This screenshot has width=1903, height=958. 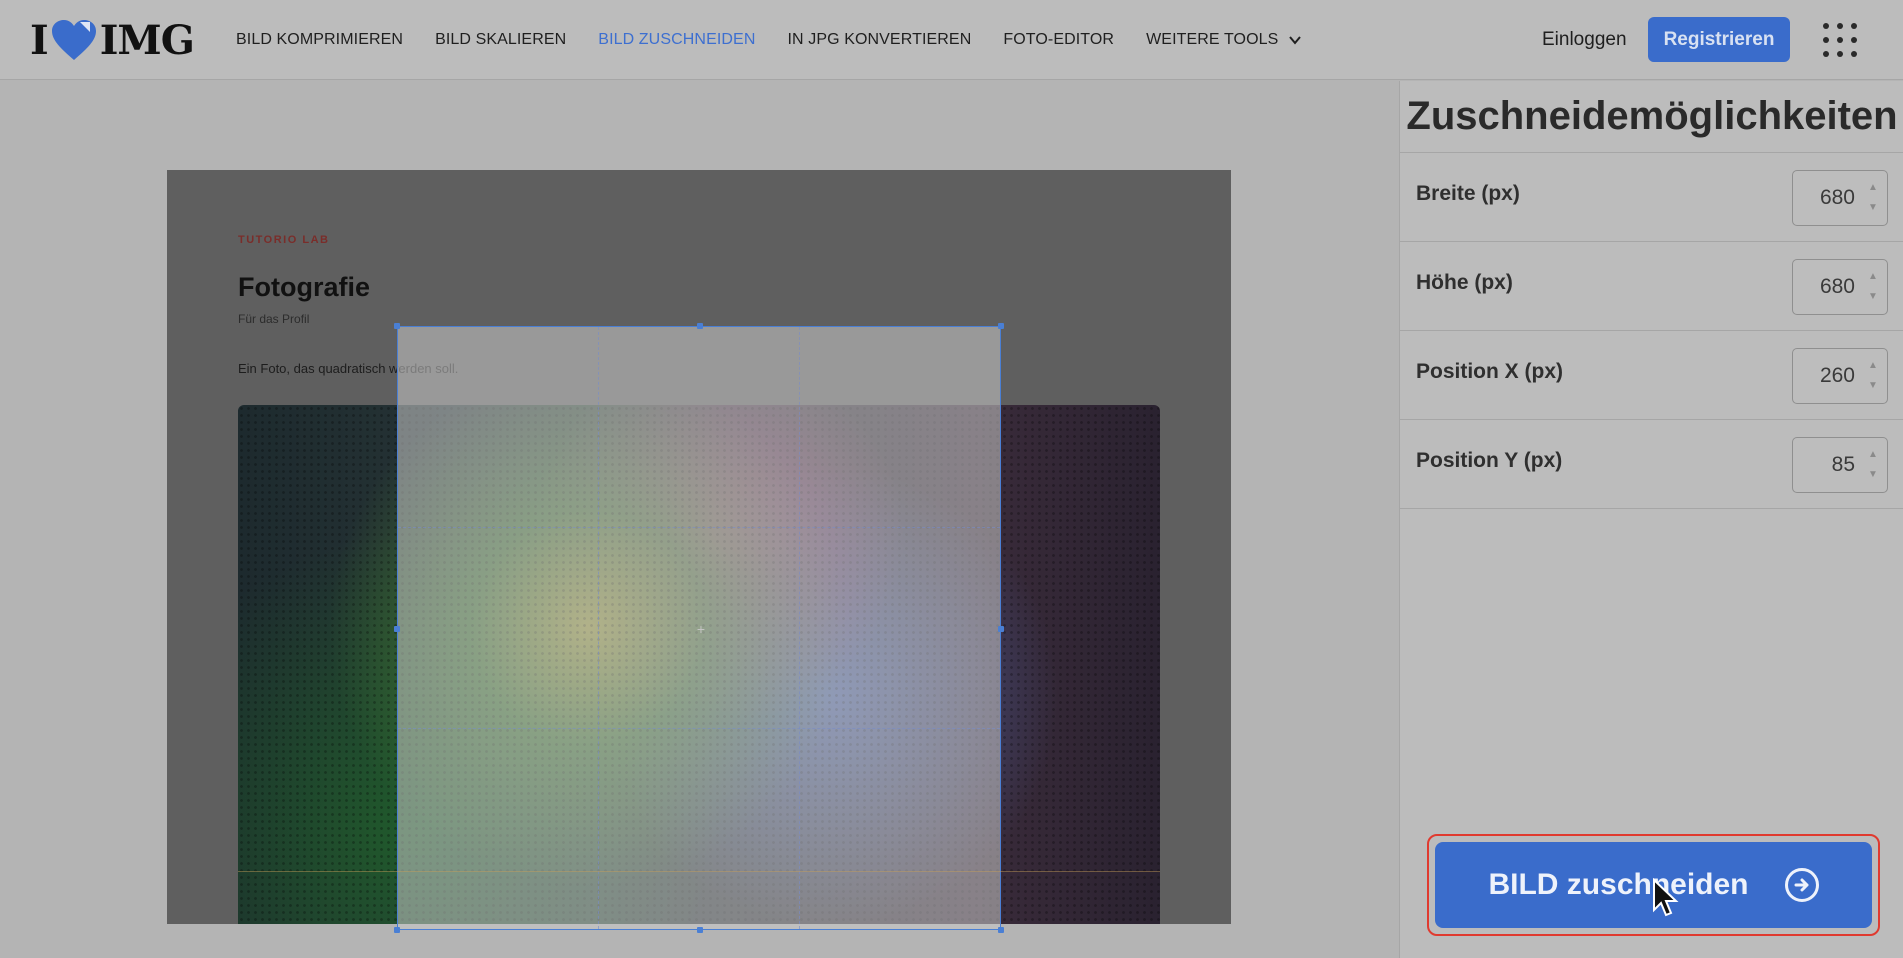 I want to click on logo-text-img: IMG, so click(x=147, y=40).